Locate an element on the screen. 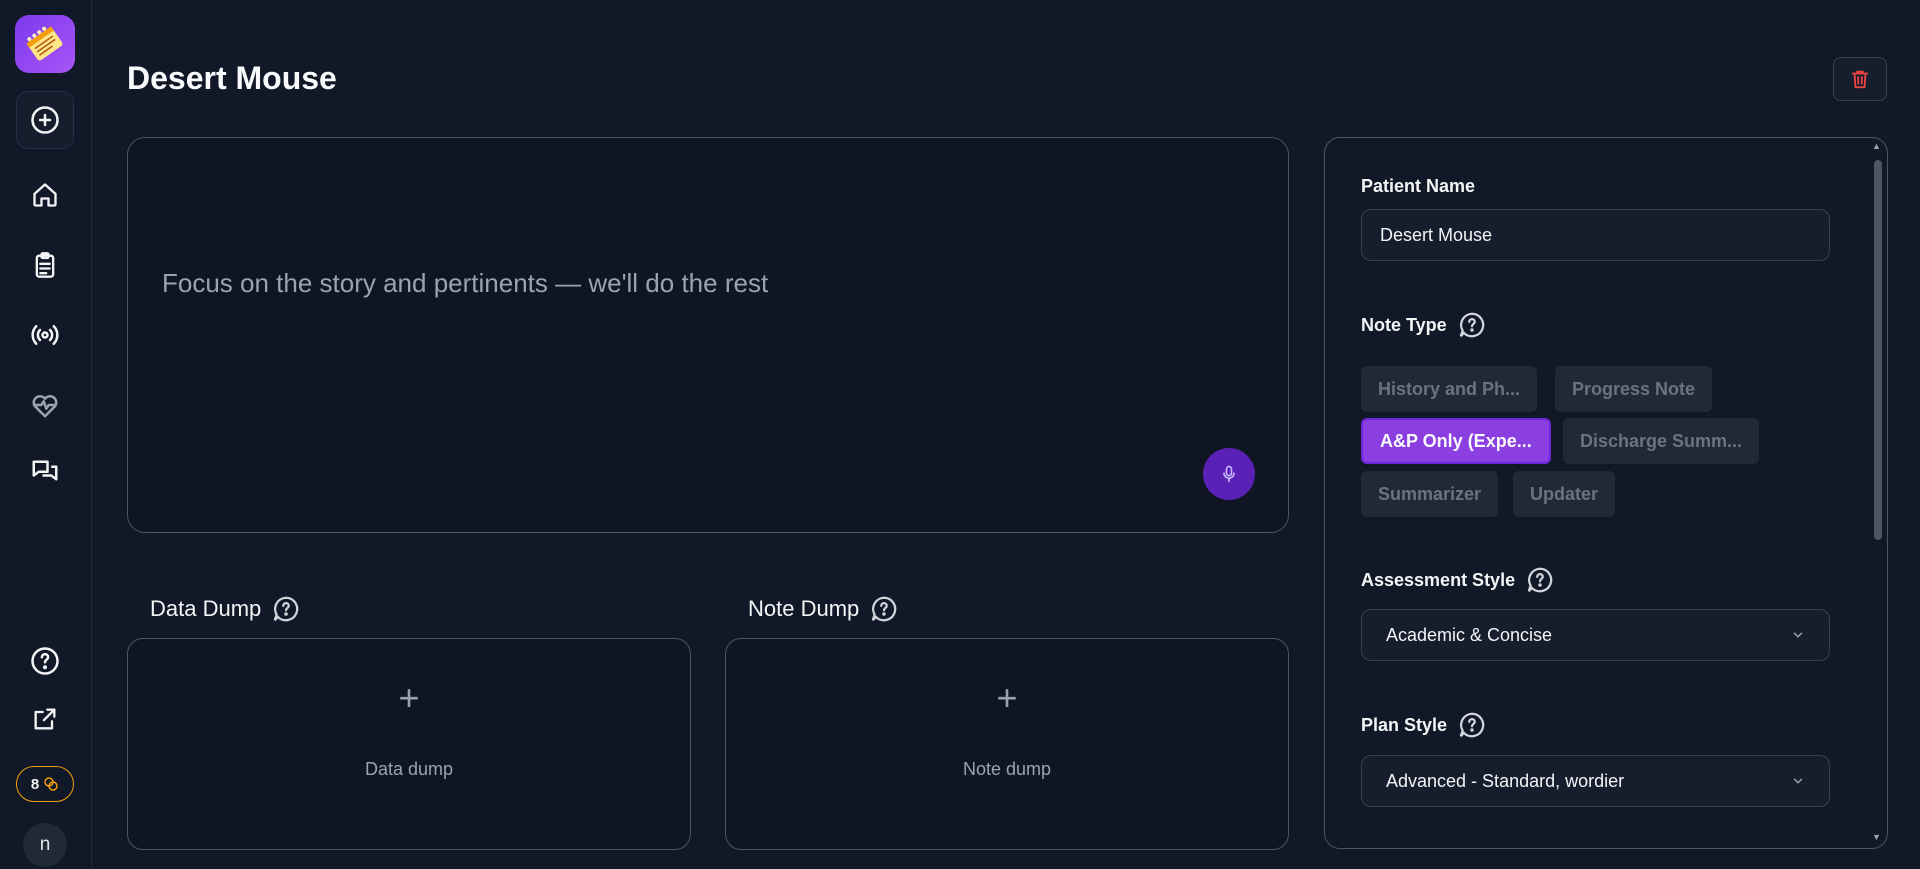  delete-button is located at coordinates (1860, 79).